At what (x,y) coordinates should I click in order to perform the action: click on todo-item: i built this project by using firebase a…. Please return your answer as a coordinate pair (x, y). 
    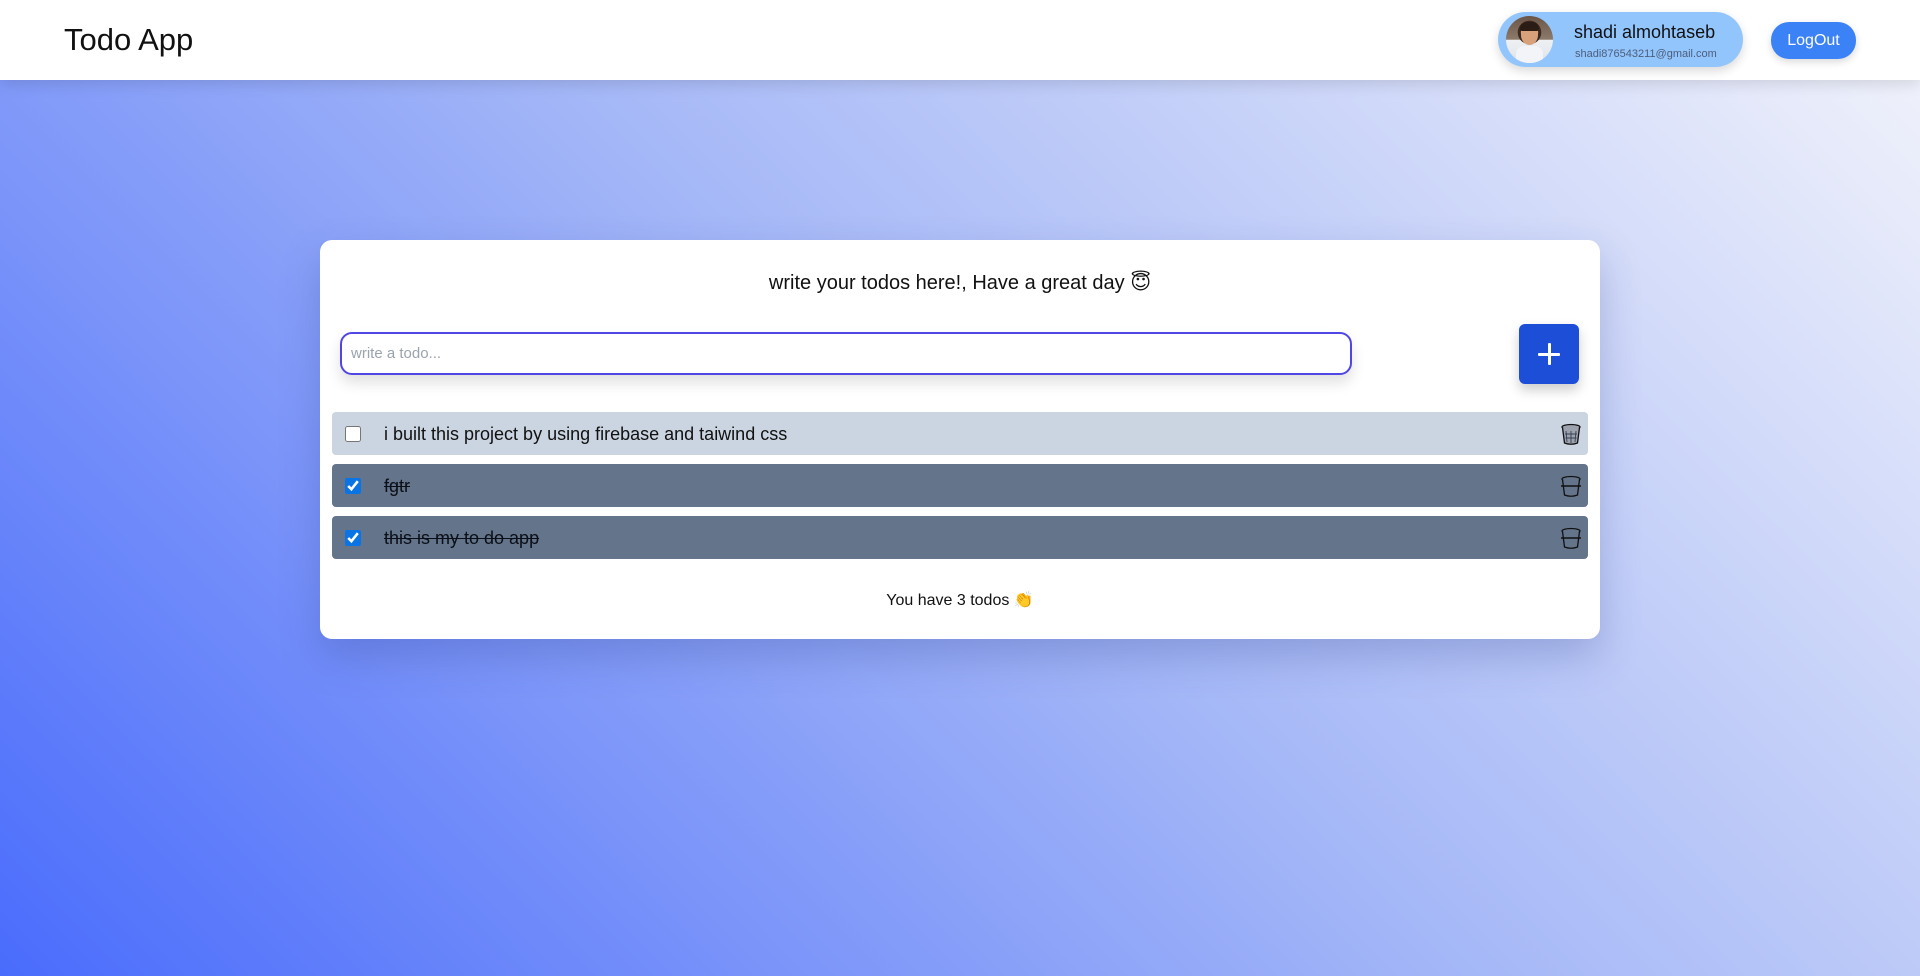
    Looking at the image, I should click on (960, 433).